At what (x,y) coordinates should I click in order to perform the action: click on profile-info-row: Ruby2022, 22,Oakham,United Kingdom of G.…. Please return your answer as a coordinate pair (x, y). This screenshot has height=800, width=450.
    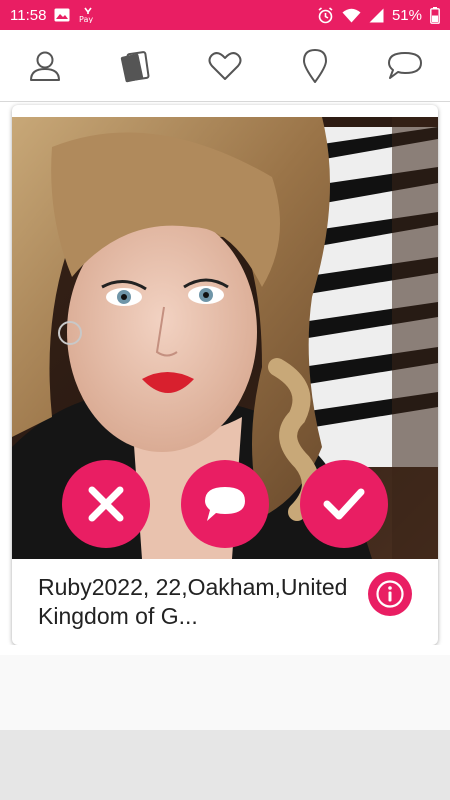
    Looking at the image, I should click on (225, 602).